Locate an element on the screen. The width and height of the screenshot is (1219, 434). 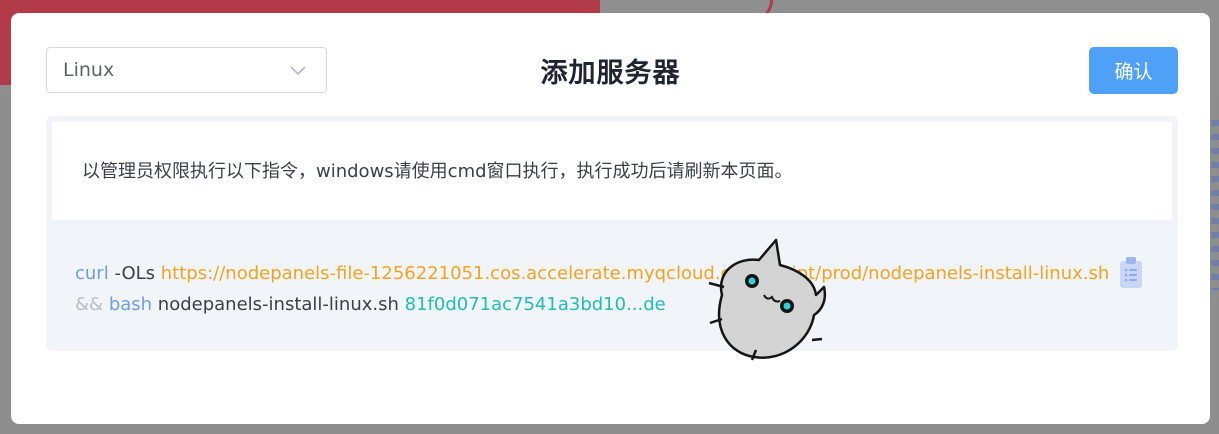
confirm-button: 确认 is located at coordinates (1133, 70).